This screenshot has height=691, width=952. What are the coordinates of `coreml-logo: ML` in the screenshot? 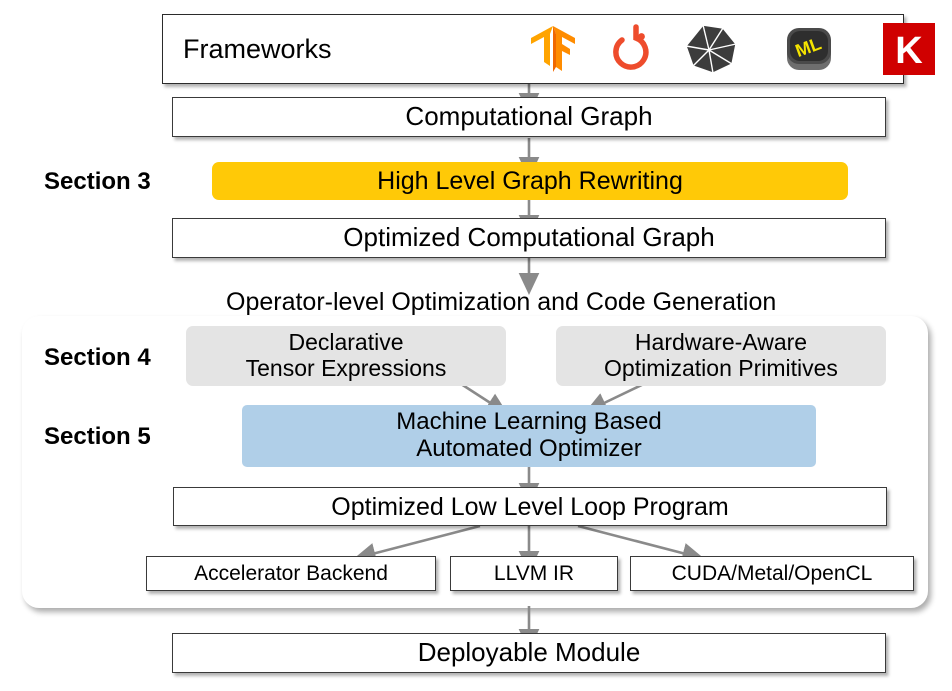 It's located at (809, 49).